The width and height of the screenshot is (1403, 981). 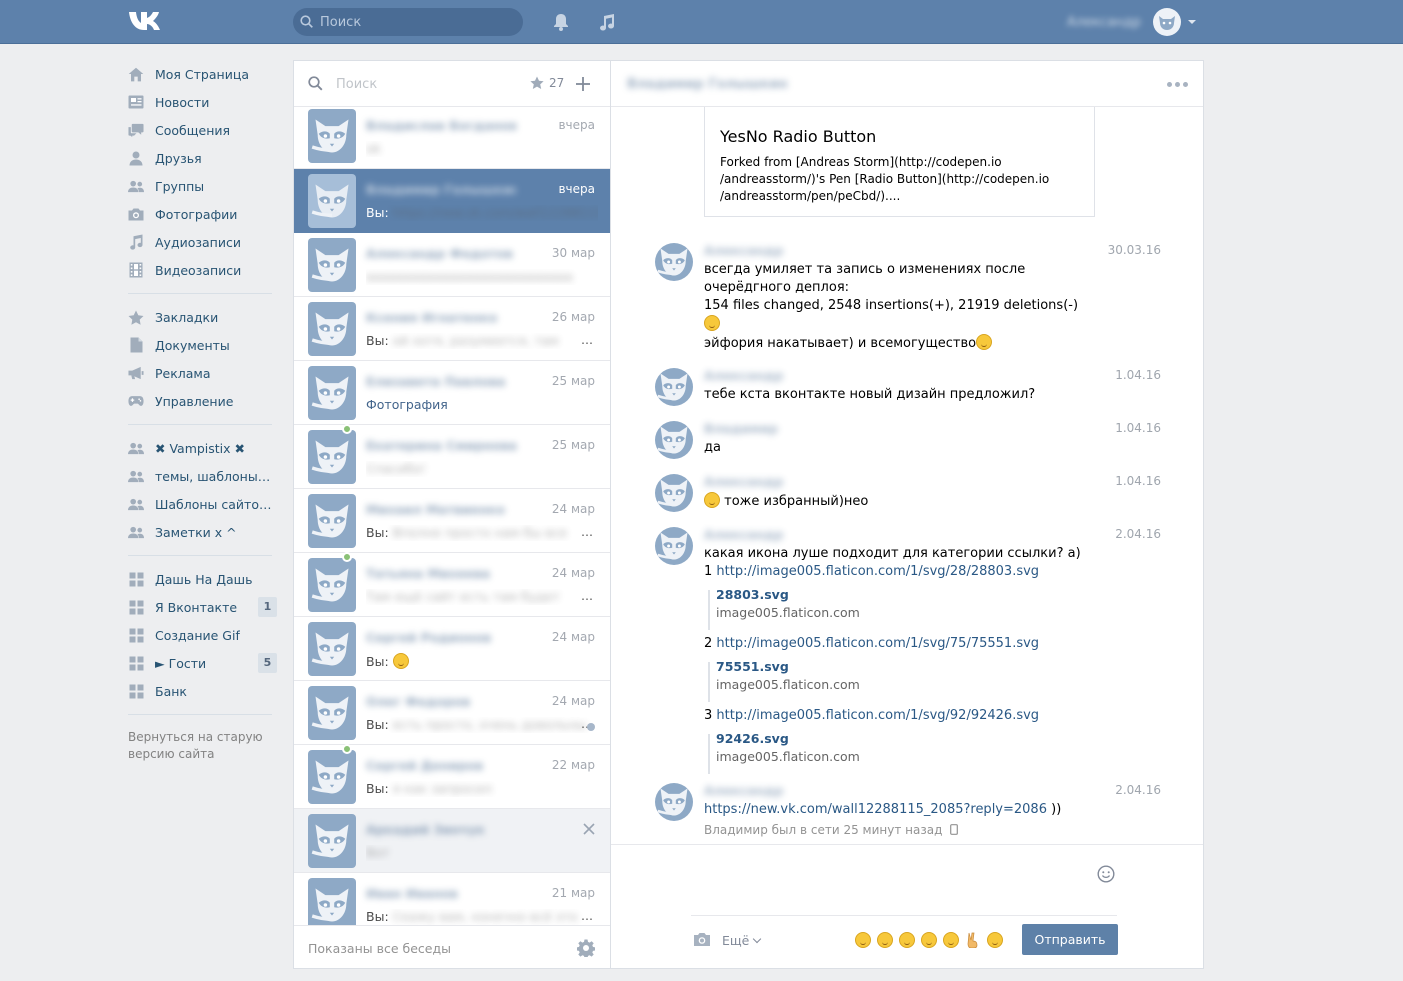 What do you see at coordinates (573, 381) in the screenshot?
I see `dialog-date: 25 мар` at bounding box center [573, 381].